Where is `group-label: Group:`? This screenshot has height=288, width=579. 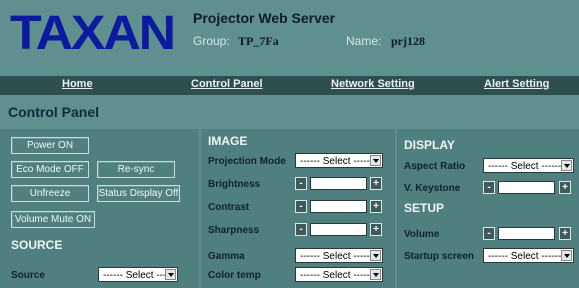 group-label: Group: is located at coordinates (211, 41).